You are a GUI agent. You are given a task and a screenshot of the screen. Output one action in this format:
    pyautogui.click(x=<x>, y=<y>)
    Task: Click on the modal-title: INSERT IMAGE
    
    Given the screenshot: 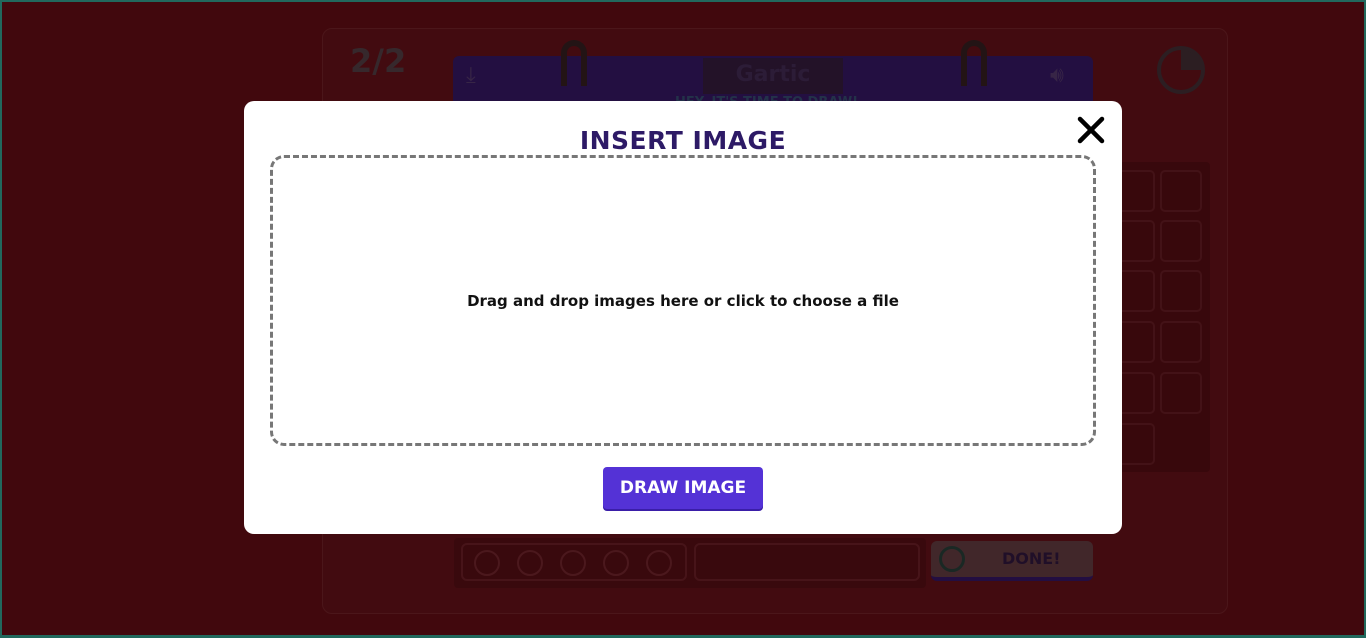 What is the action you would take?
    pyautogui.click(x=683, y=140)
    